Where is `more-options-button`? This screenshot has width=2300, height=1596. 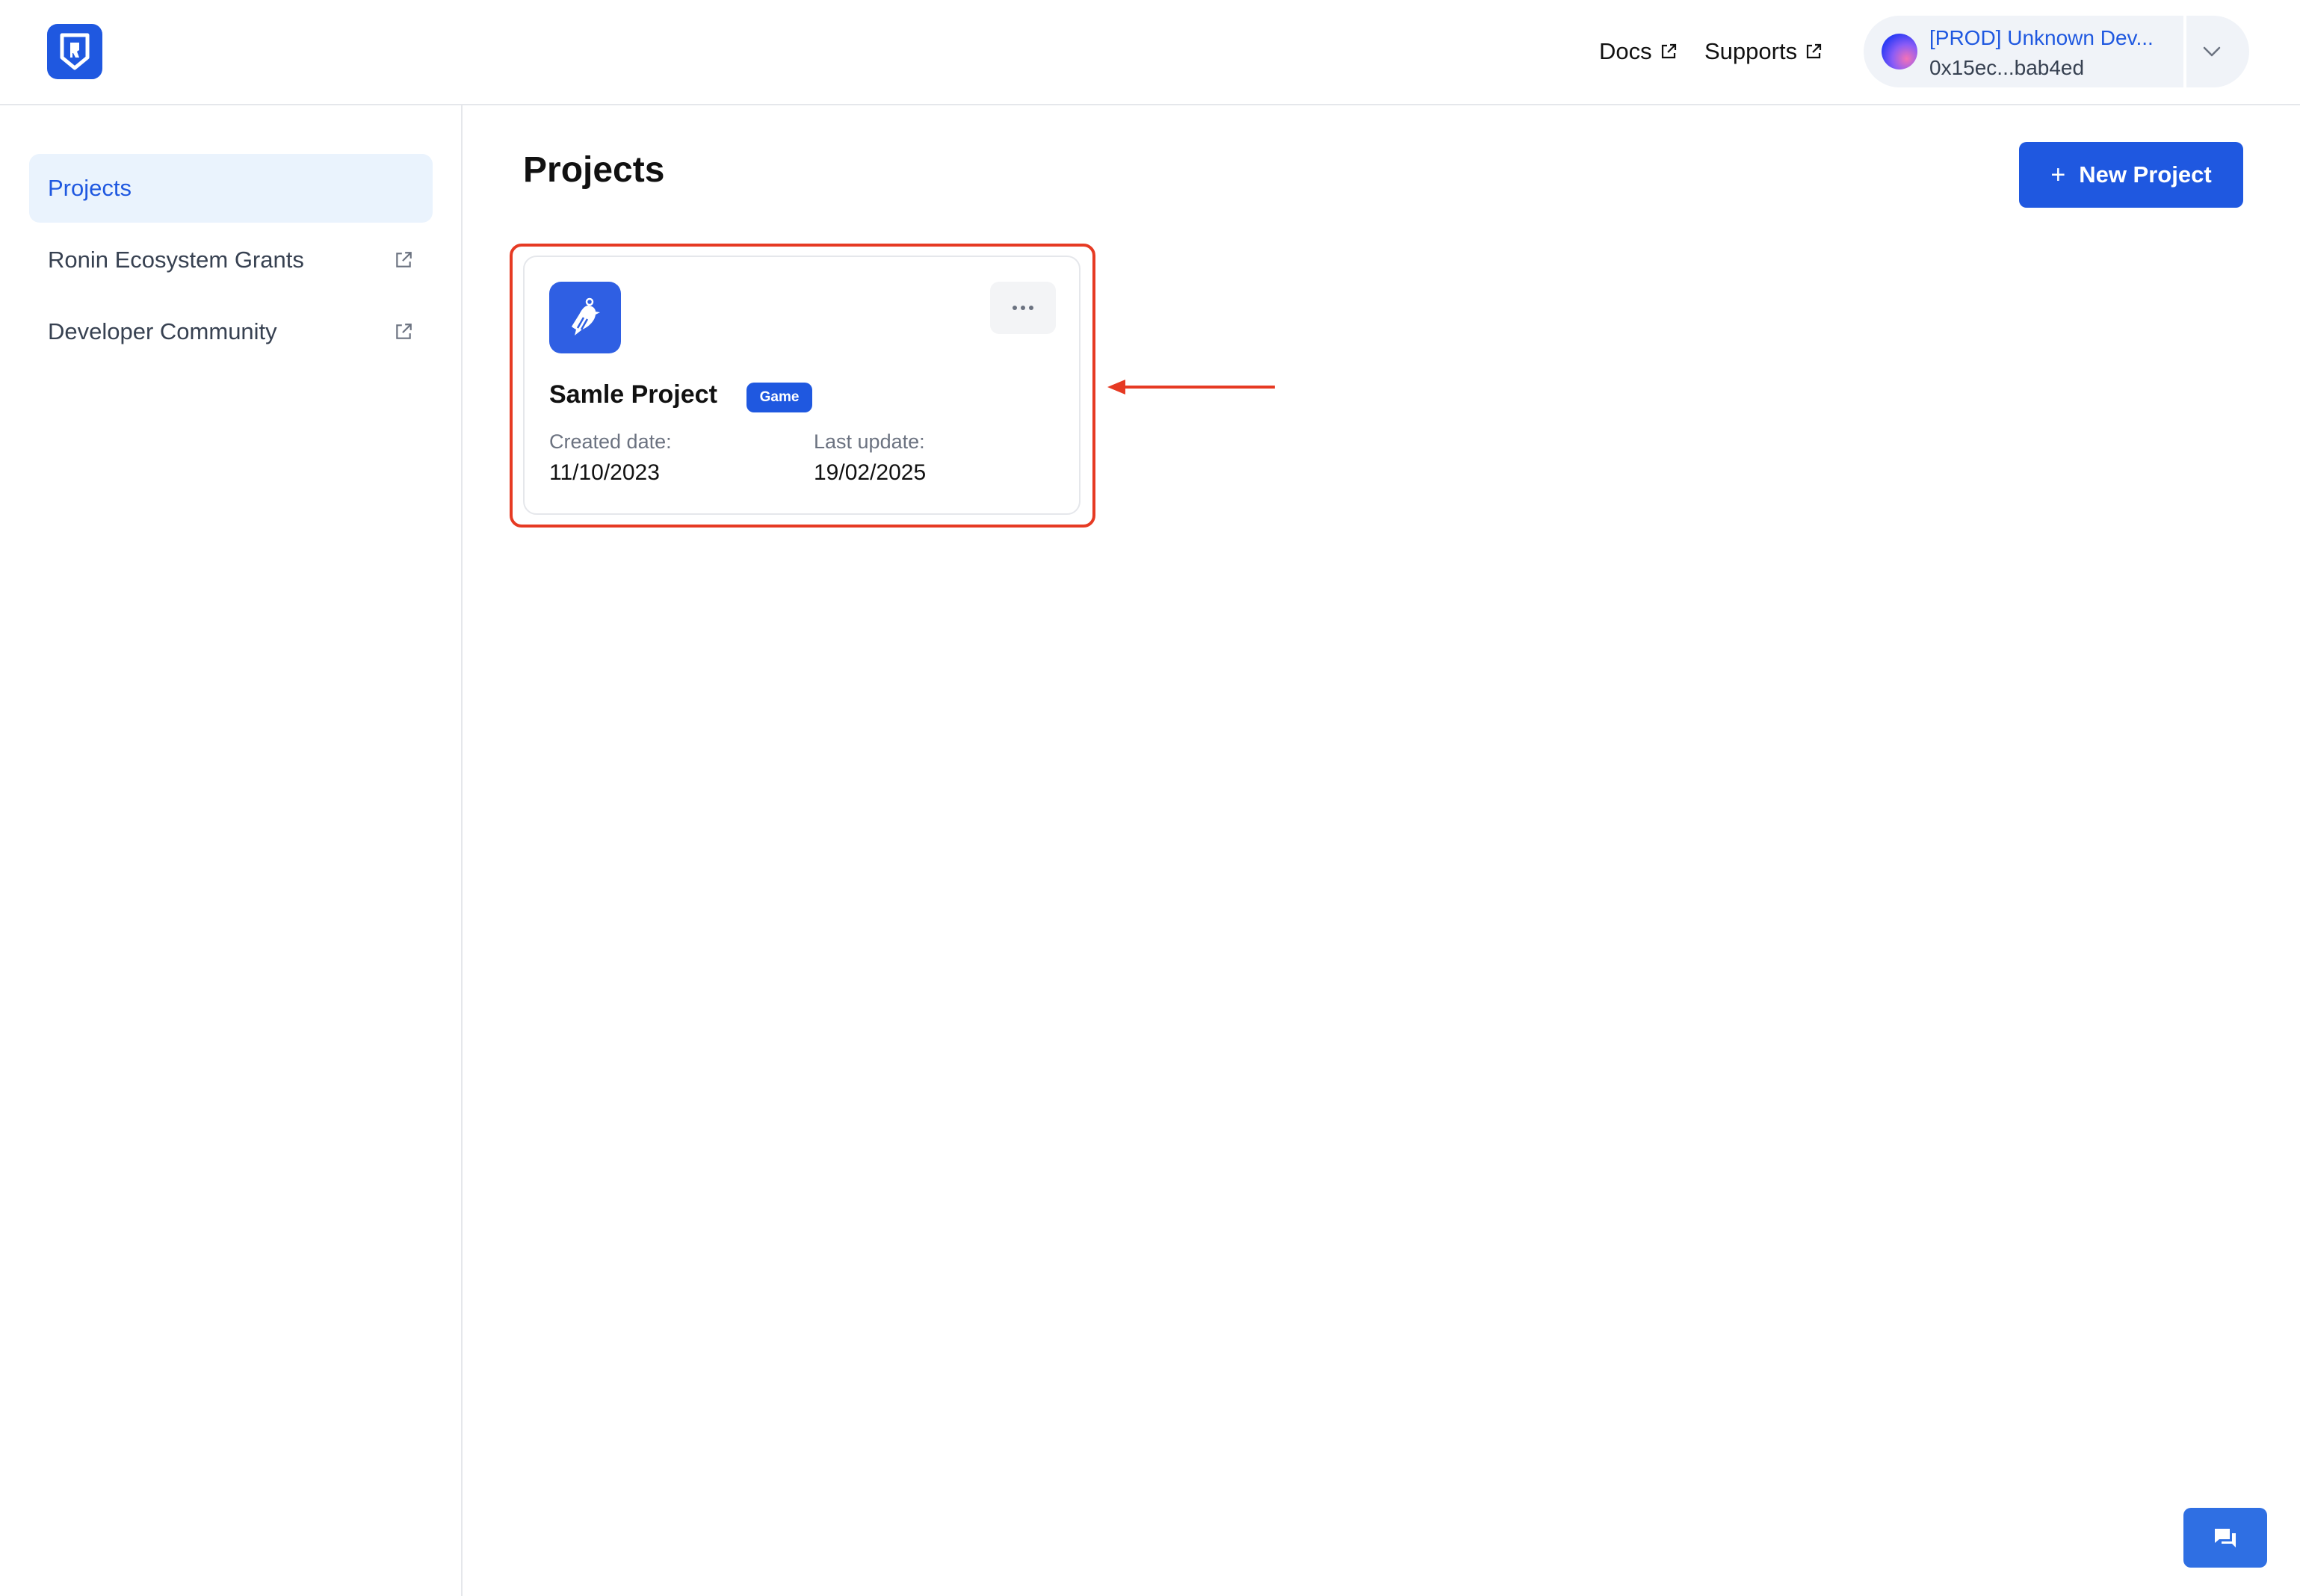 more-options-button is located at coordinates (1023, 308).